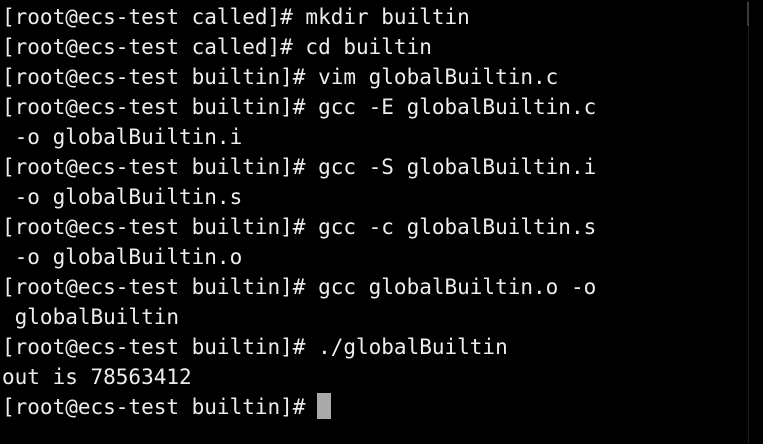 This screenshot has width=763, height=444. I want to click on terminal-line: [root@ecs-test builtin]# ./globalBuiltin, so click(255, 347).